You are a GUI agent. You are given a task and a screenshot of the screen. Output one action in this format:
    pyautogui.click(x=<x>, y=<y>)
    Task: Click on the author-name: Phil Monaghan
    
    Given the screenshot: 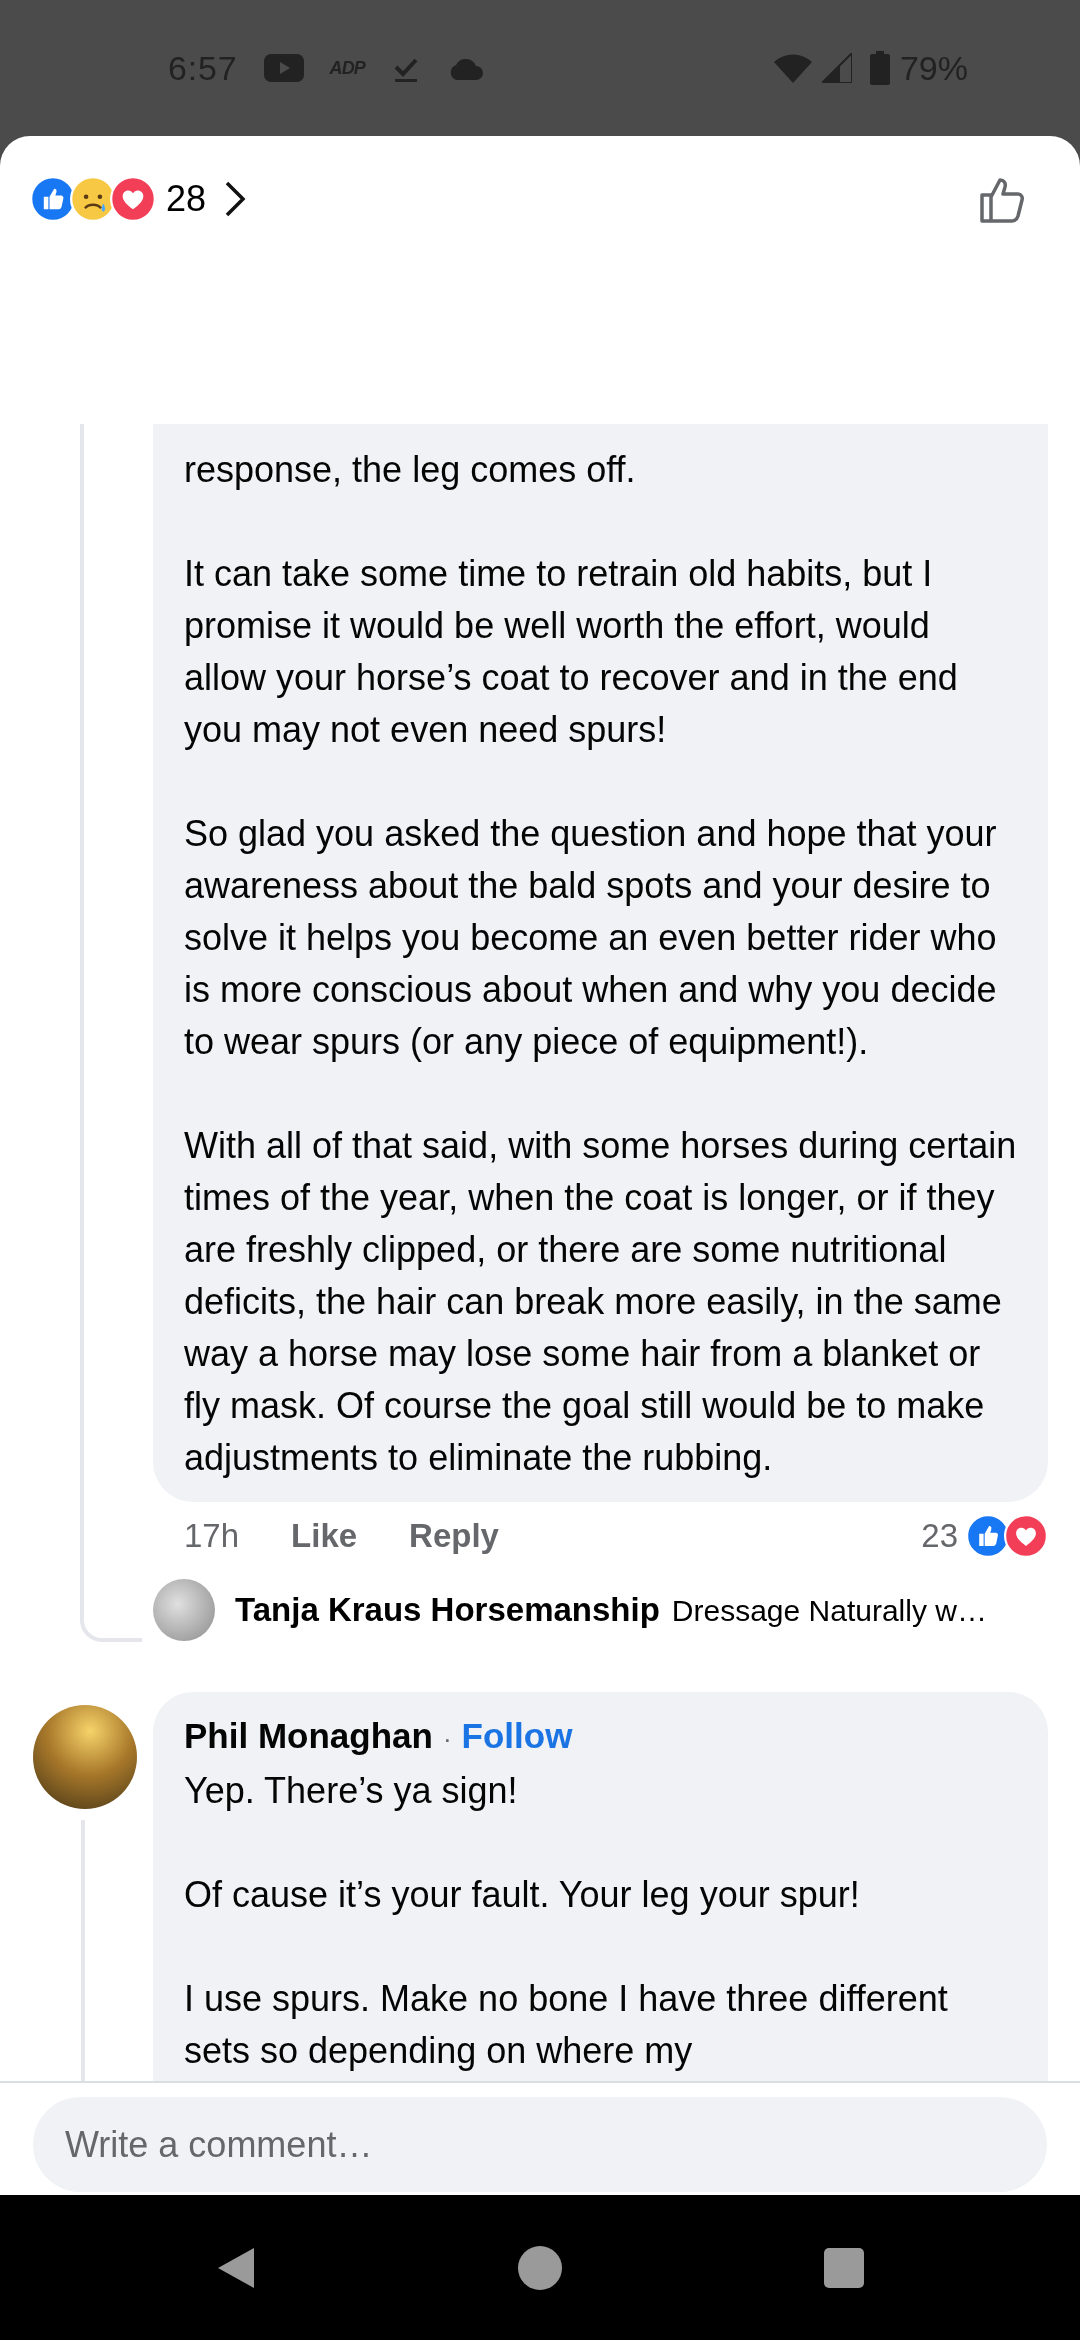 What is the action you would take?
    pyautogui.click(x=308, y=1736)
    